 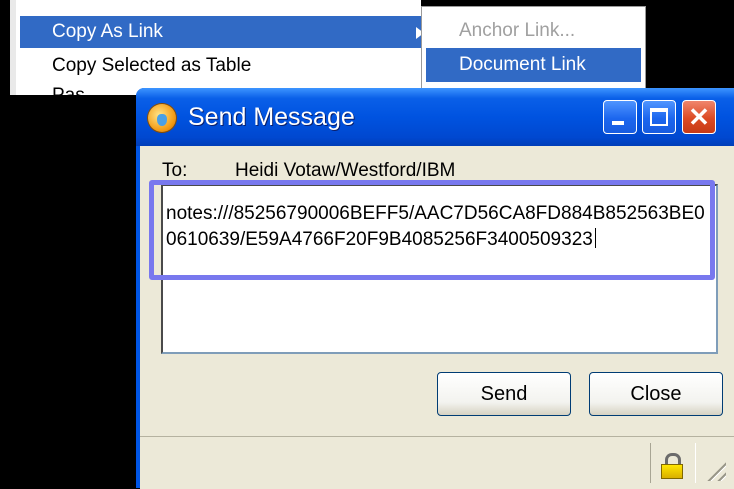 I want to click on to-label: To:, so click(x=175, y=170).